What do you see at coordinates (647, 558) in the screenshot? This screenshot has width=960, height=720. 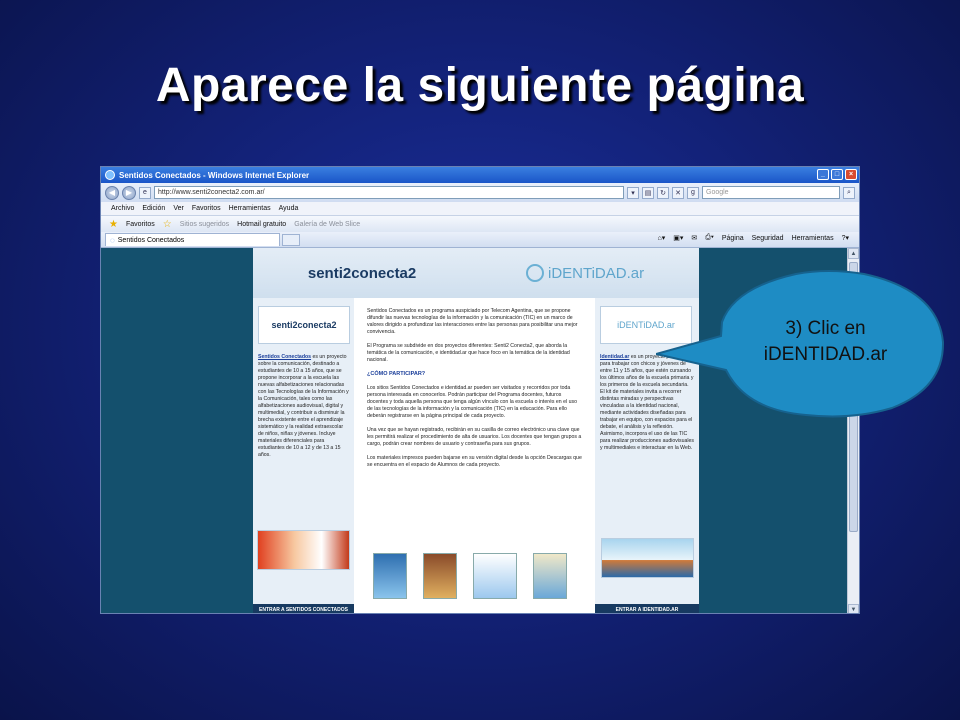 I see `identidad-photo` at bounding box center [647, 558].